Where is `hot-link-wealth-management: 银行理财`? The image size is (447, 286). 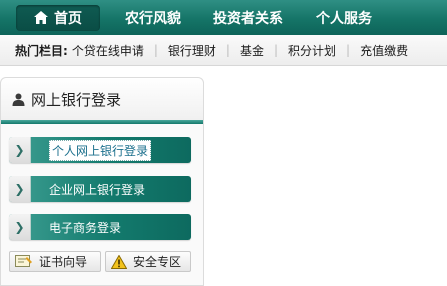 hot-link-wealth-management: 银行理财 is located at coordinates (192, 50).